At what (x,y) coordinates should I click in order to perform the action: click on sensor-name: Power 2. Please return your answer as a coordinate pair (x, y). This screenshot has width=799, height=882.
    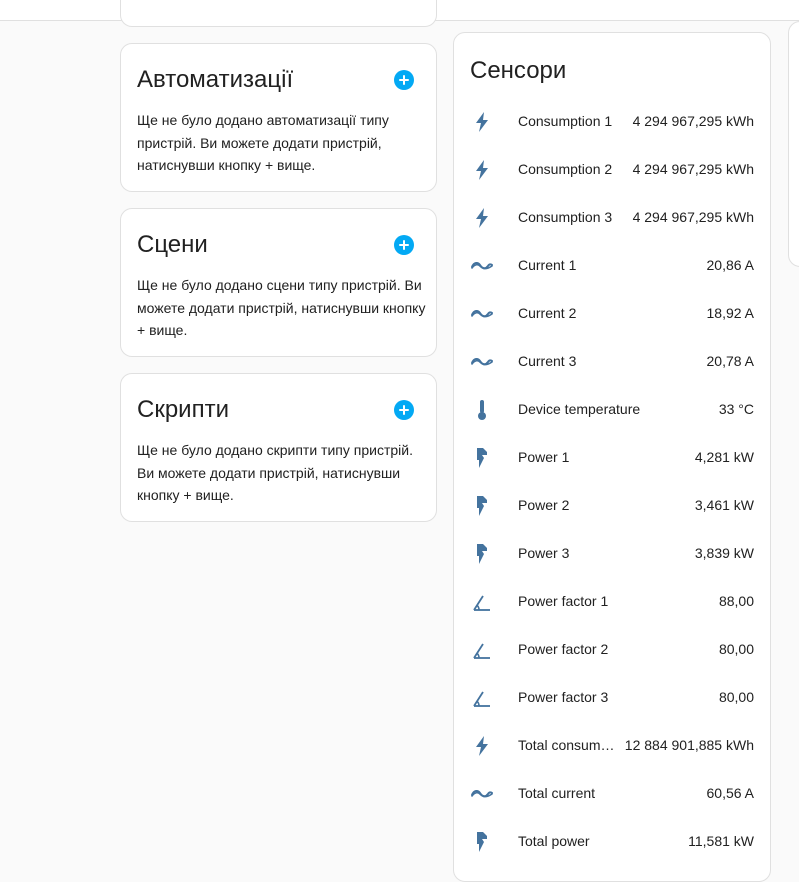
    Looking at the image, I should click on (544, 505).